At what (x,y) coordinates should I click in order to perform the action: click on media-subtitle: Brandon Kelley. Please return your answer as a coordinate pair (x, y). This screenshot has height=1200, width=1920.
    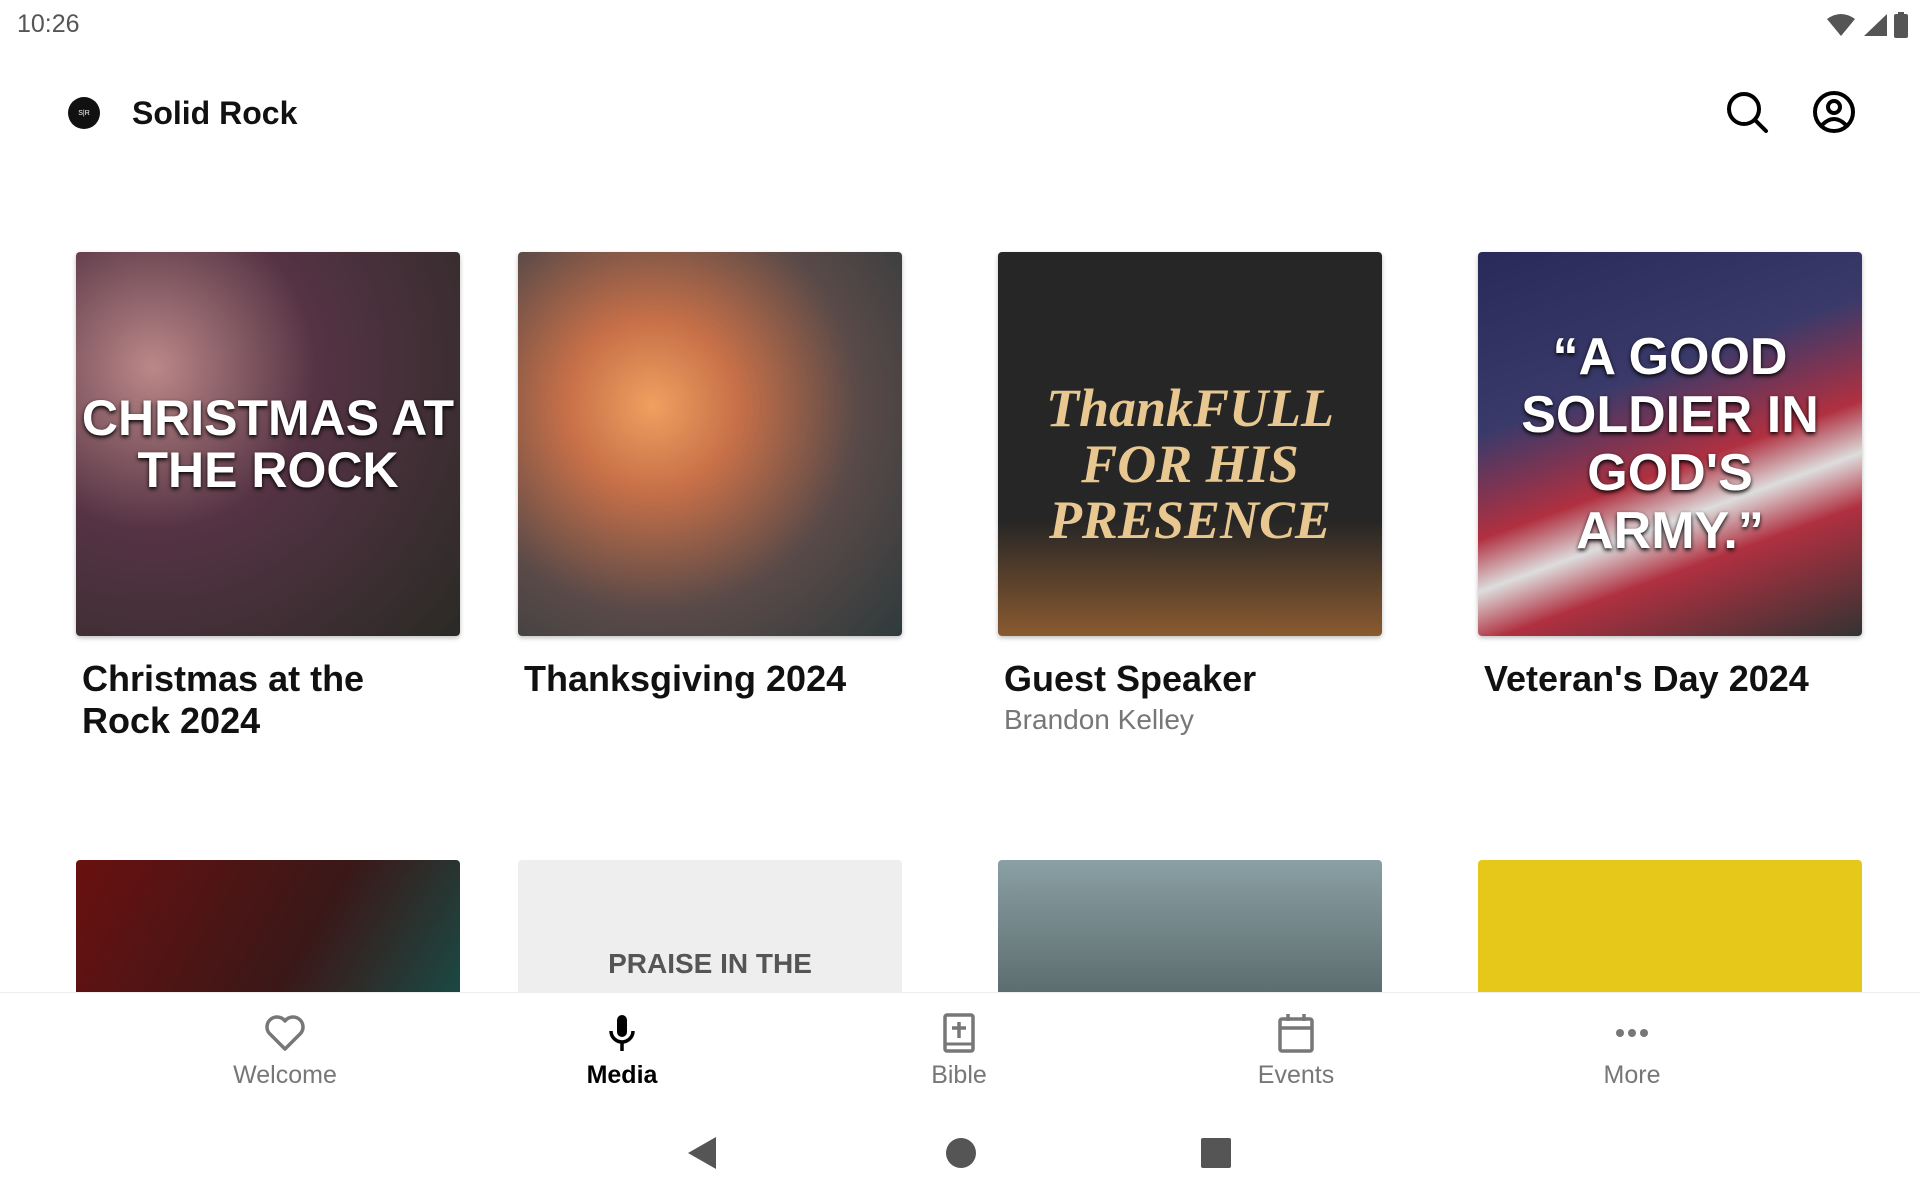
    Looking at the image, I should click on (1099, 719).